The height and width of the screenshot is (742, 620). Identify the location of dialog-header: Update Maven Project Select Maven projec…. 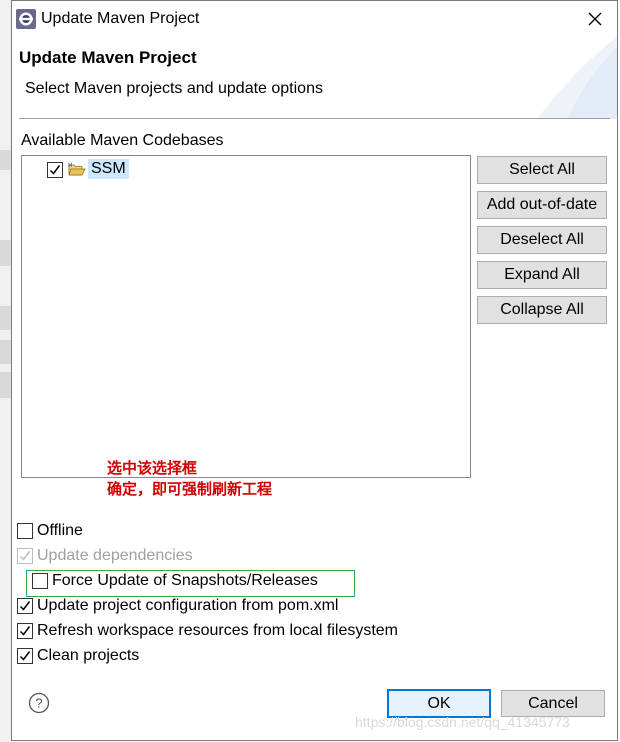
(314, 78).